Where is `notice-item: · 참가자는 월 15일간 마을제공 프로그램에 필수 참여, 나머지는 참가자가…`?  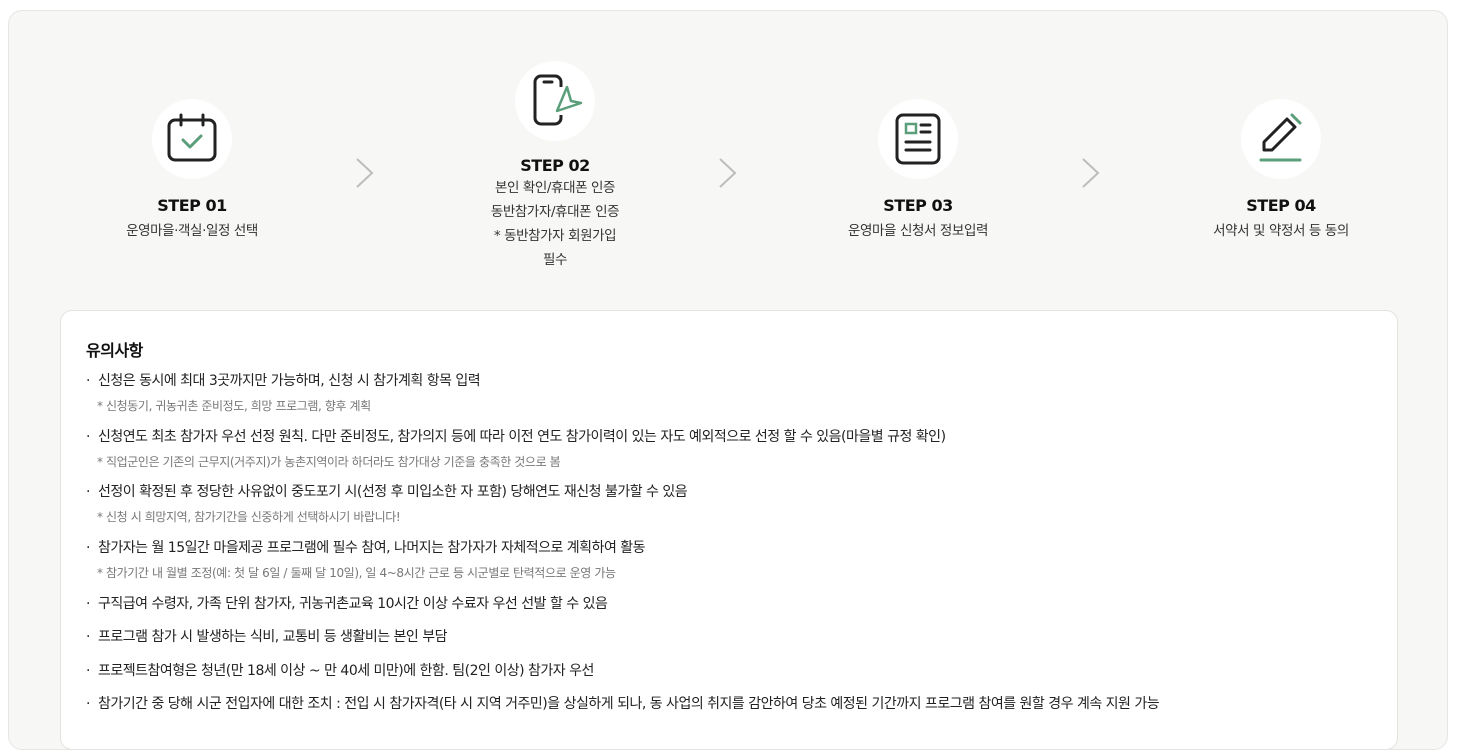
notice-item: · 참가자는 월 15일간 마을제공 프로그램에 필수 참여, 나머지는 참가자가… is located at coordinates (366, 547).